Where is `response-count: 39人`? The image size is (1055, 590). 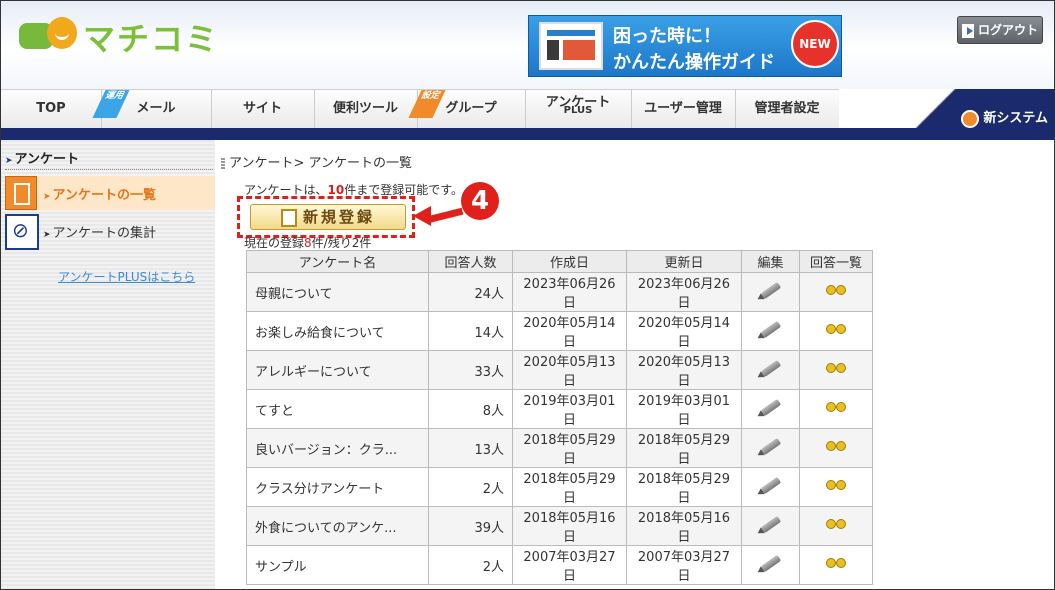
response-count: 39人 is located at coordinates (470, 526).